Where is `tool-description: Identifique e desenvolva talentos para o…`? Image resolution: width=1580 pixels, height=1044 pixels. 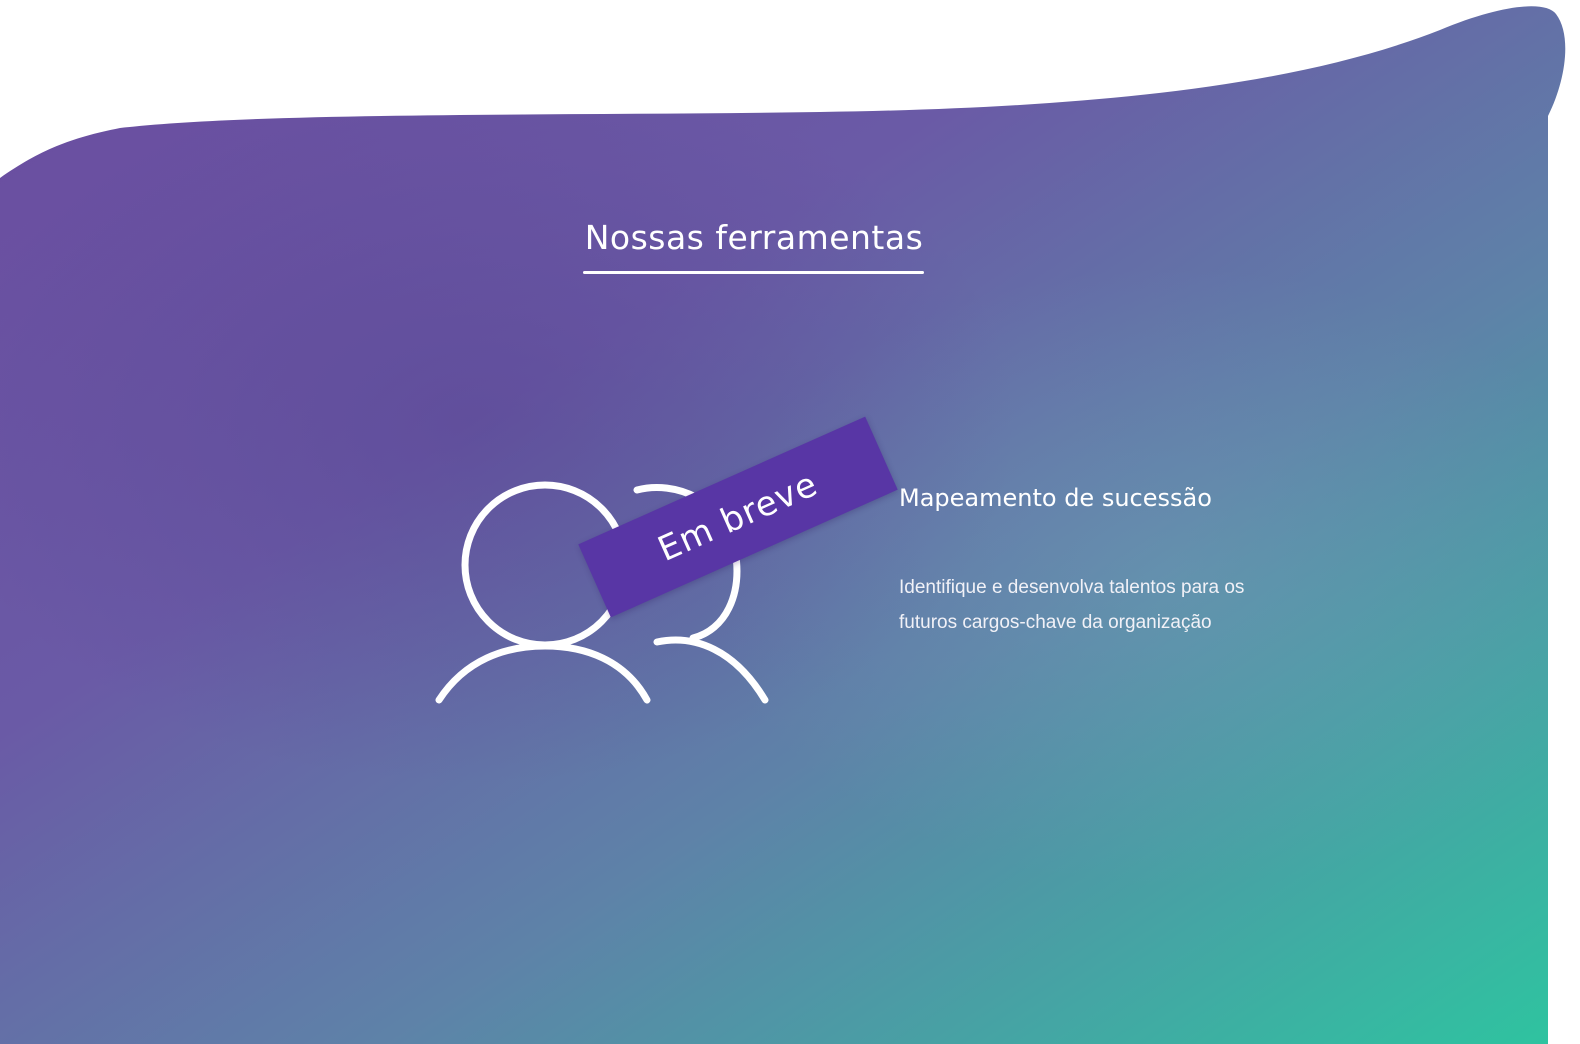 tool-description: Identifique e desenvolva talentos para o… is located at coordinates (1072, 605).